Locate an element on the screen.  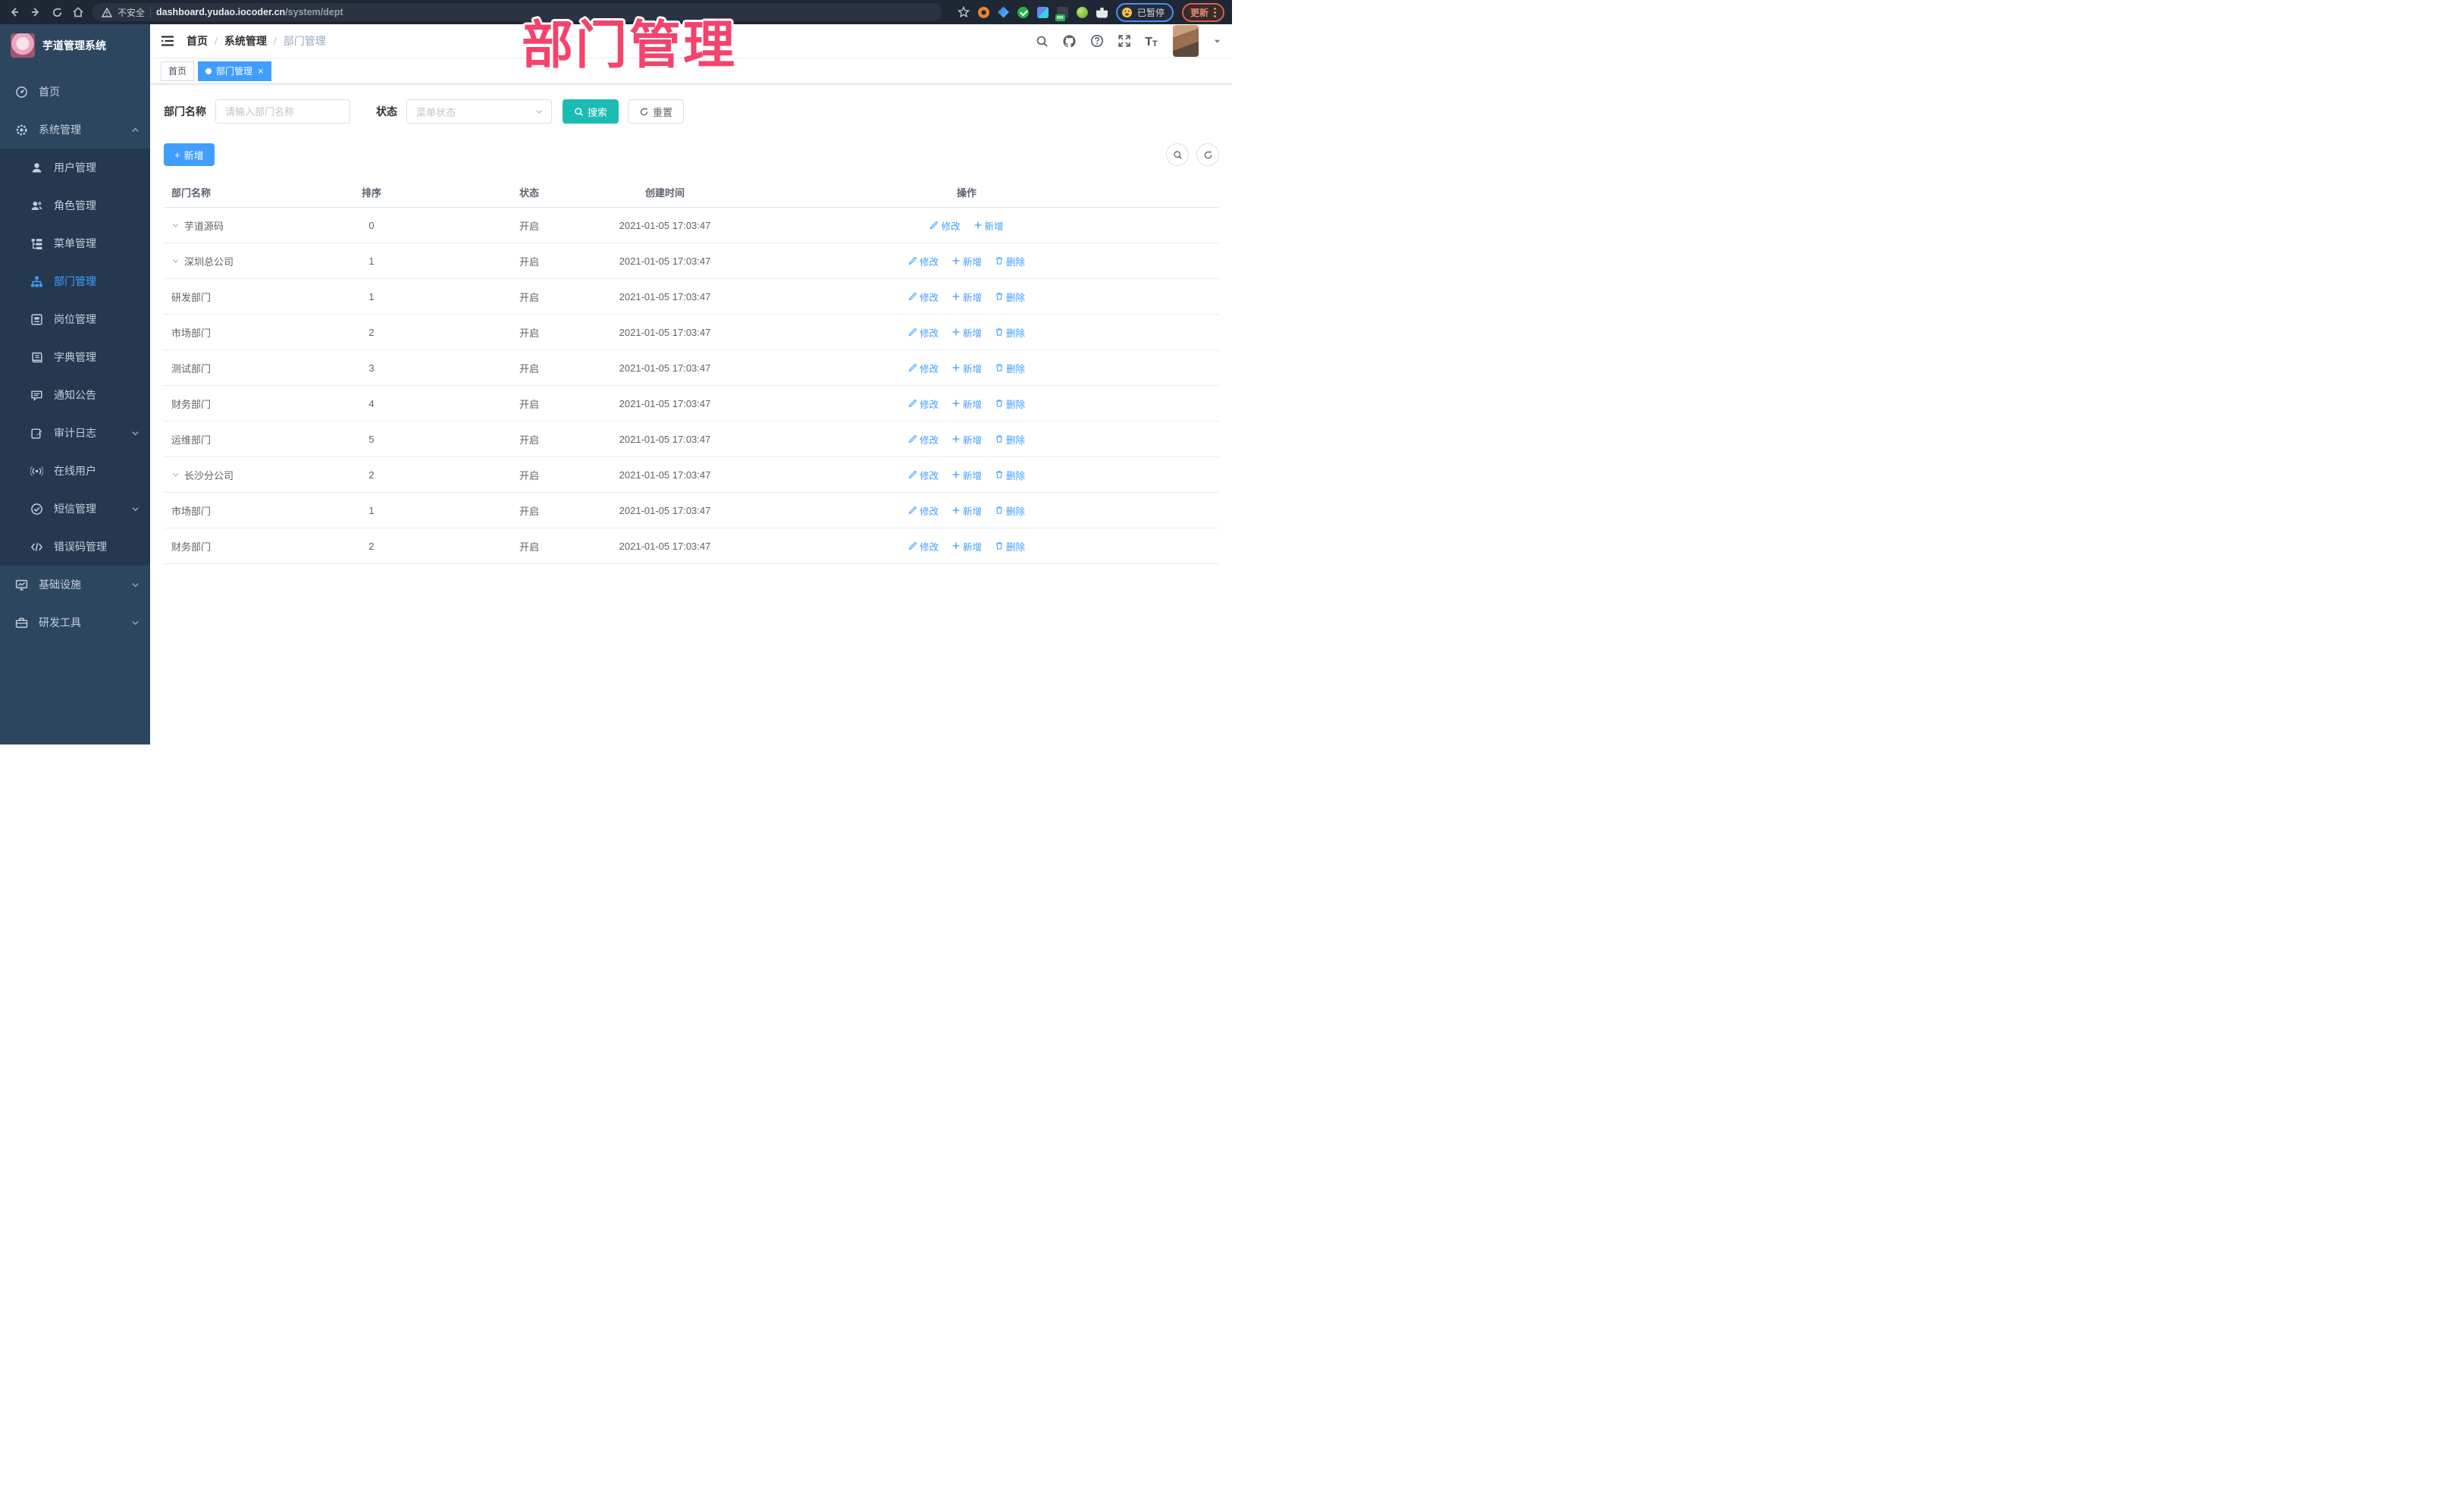
sidebar-item-dict: 字典管理 is located at coordinates (75, 357).